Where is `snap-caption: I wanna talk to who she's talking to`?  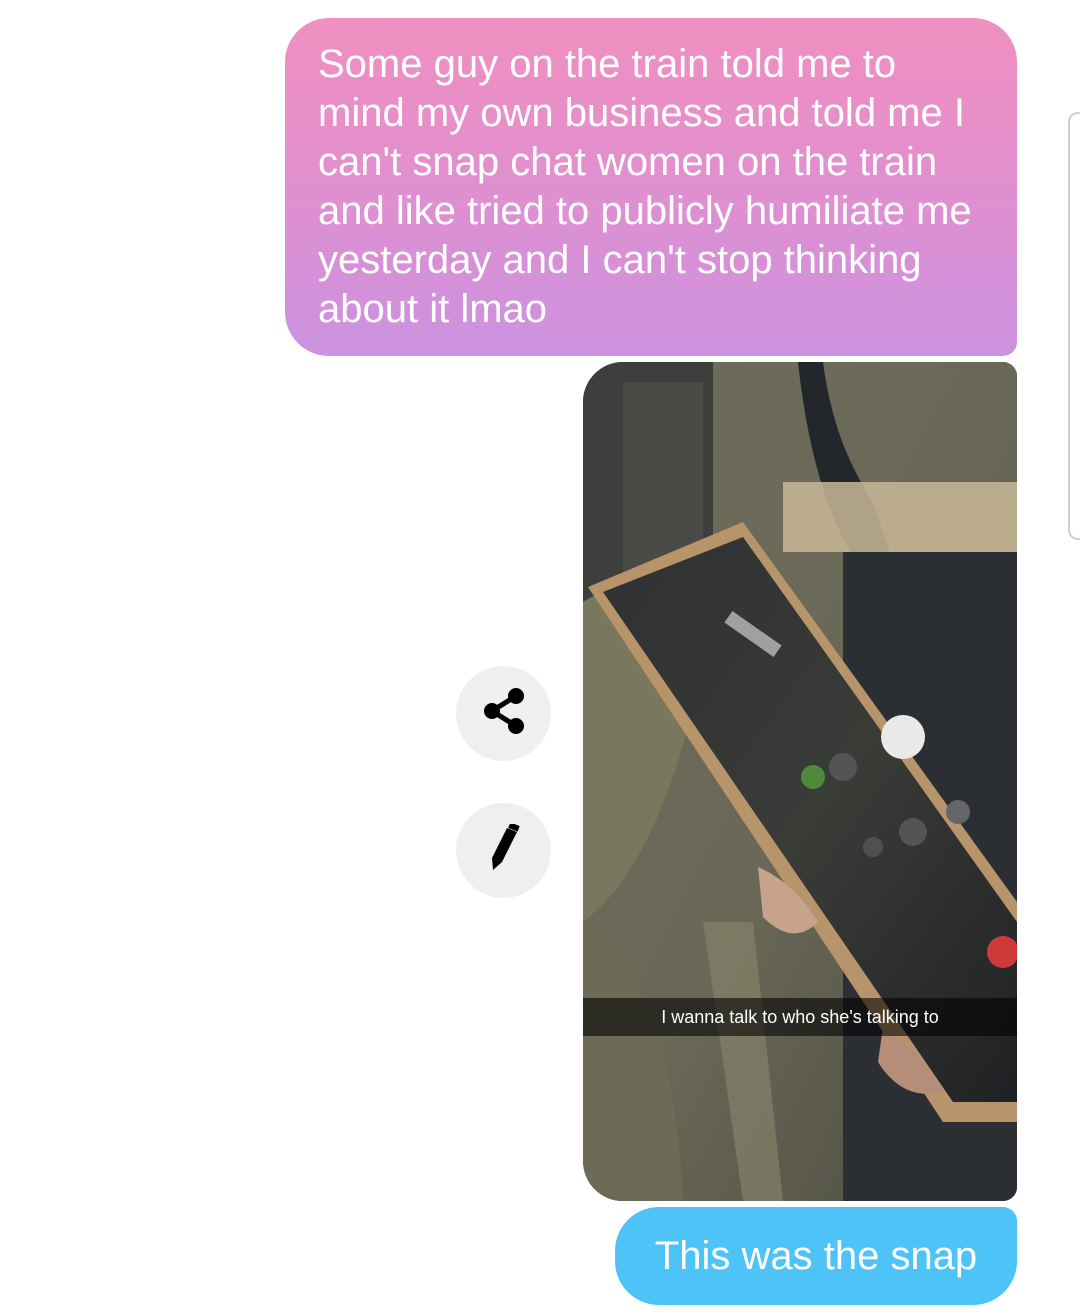
snap-caption: I wanna talk to who she's talking to is located at coordinates (800, 1017).